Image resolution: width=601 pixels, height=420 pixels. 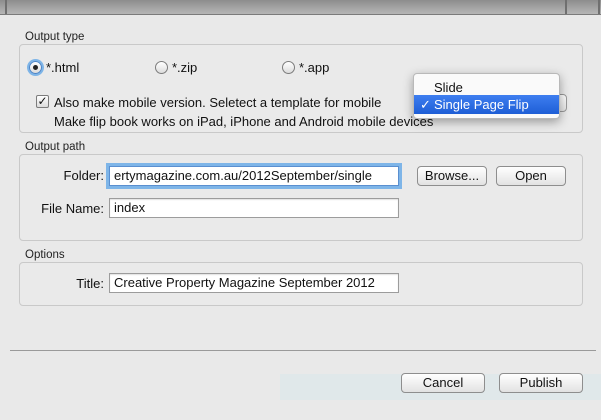 I want to click on template-dropdown-menu: Slide ✓ Single Page Flip, so click(x=486, y=96).